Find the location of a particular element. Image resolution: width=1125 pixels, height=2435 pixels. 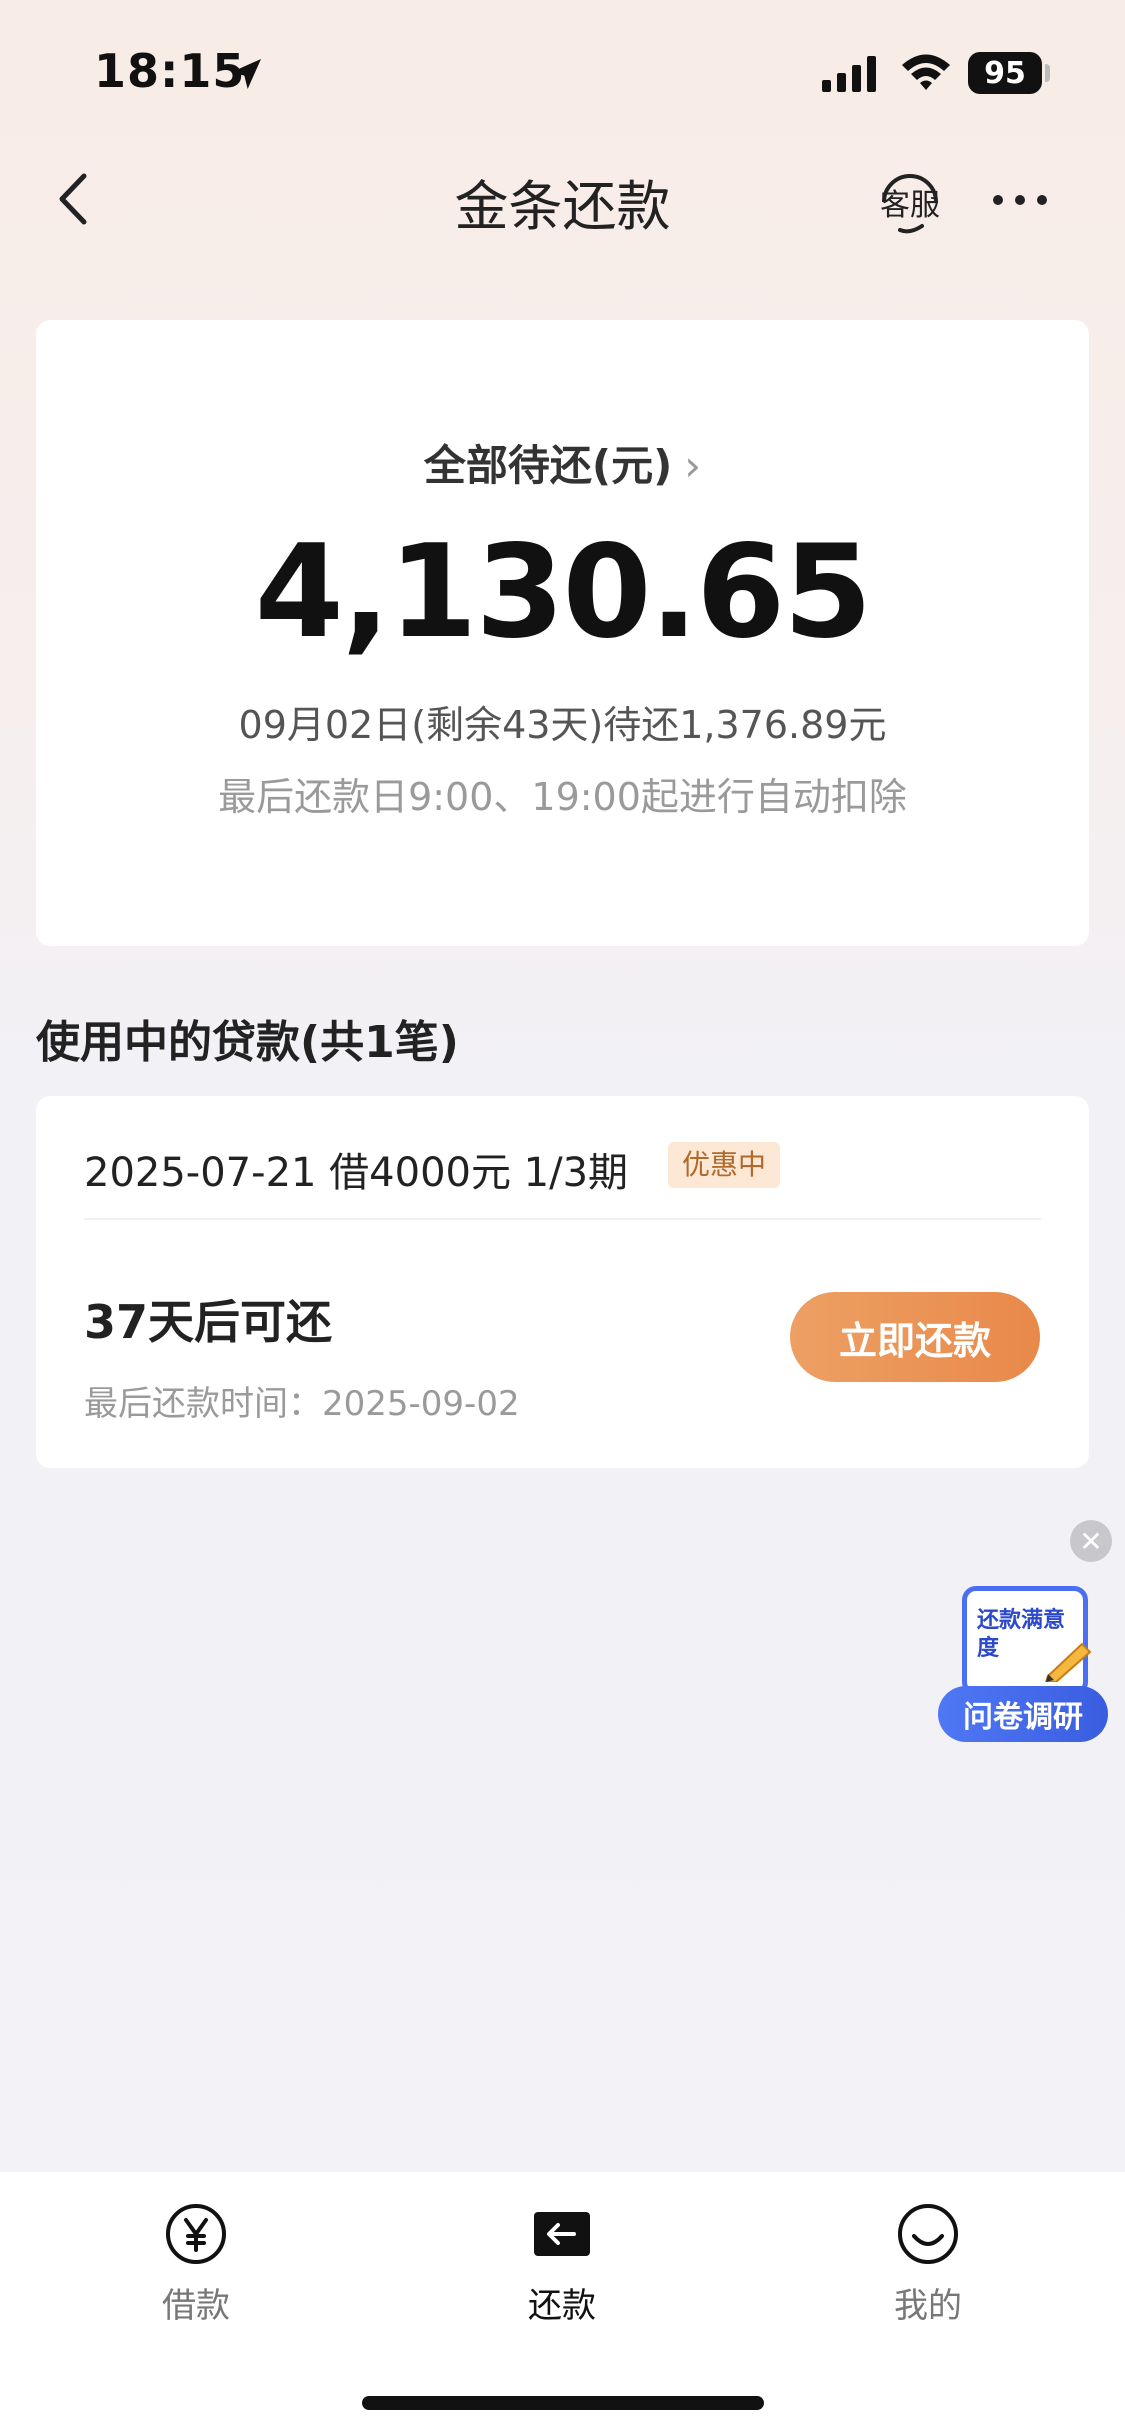

cellular-signal-icon is located at coordinates (849, 74).